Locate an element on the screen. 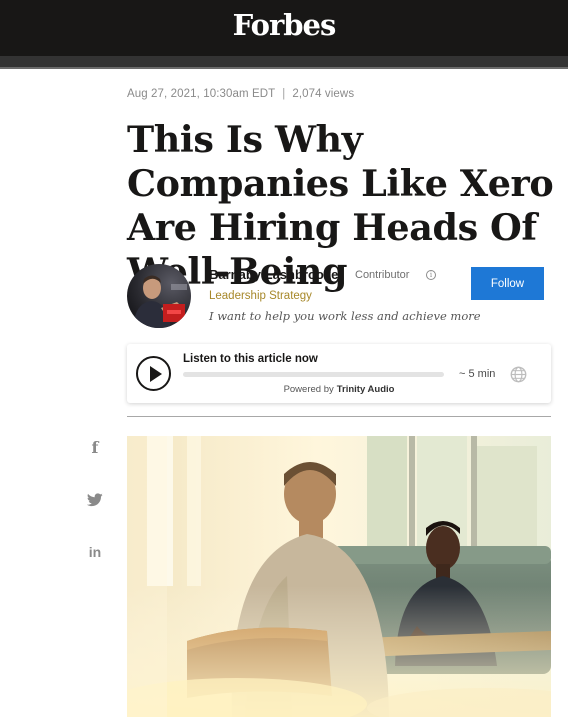  site-header: Forbes is located at coordinates (284, 28).